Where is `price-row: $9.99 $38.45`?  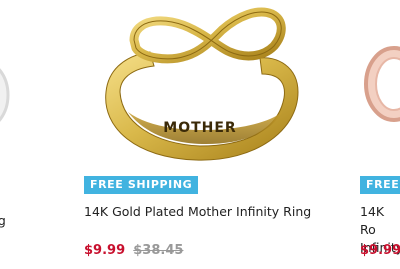
price-row: $9.99 $38.45 is located at coordinates (133, 250).